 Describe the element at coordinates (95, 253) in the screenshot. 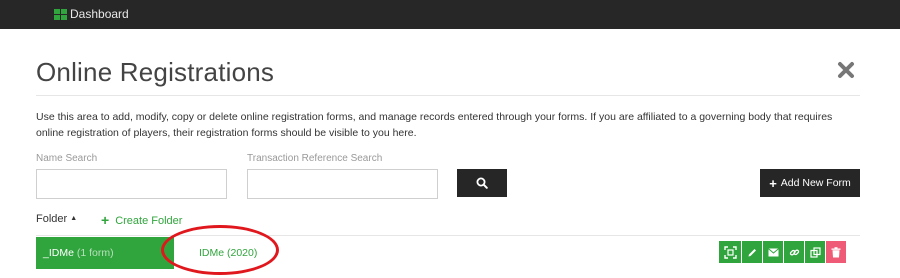

I see `folder-form-count: (1 form)` at that location.